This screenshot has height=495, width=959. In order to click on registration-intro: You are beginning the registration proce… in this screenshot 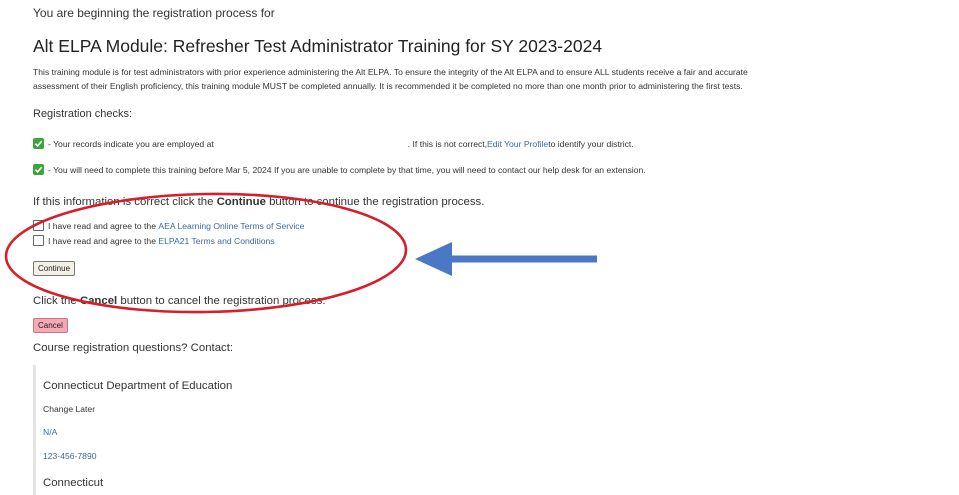, I will do `click(154, 13)`.